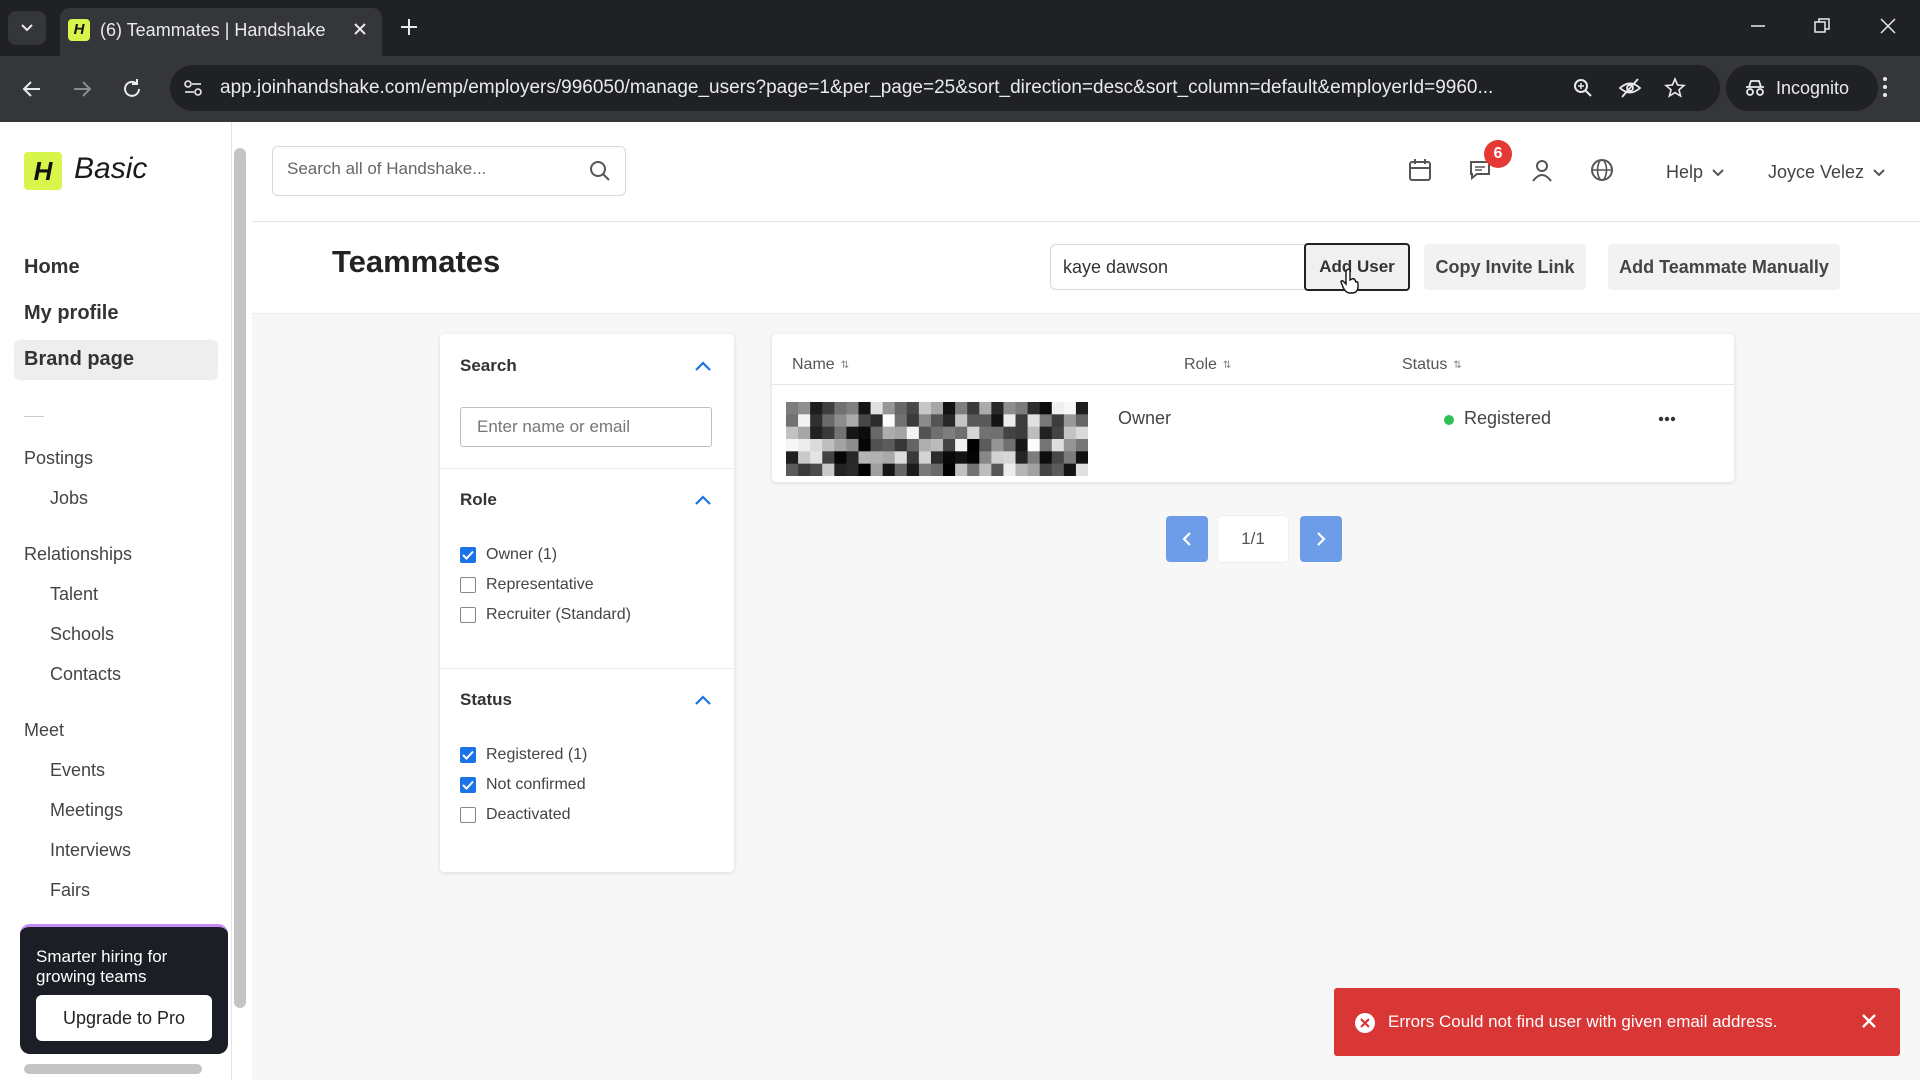 The image size is (1920, 1080). I want to click on column-header-status: Status ⇅, so click(1432, 365).